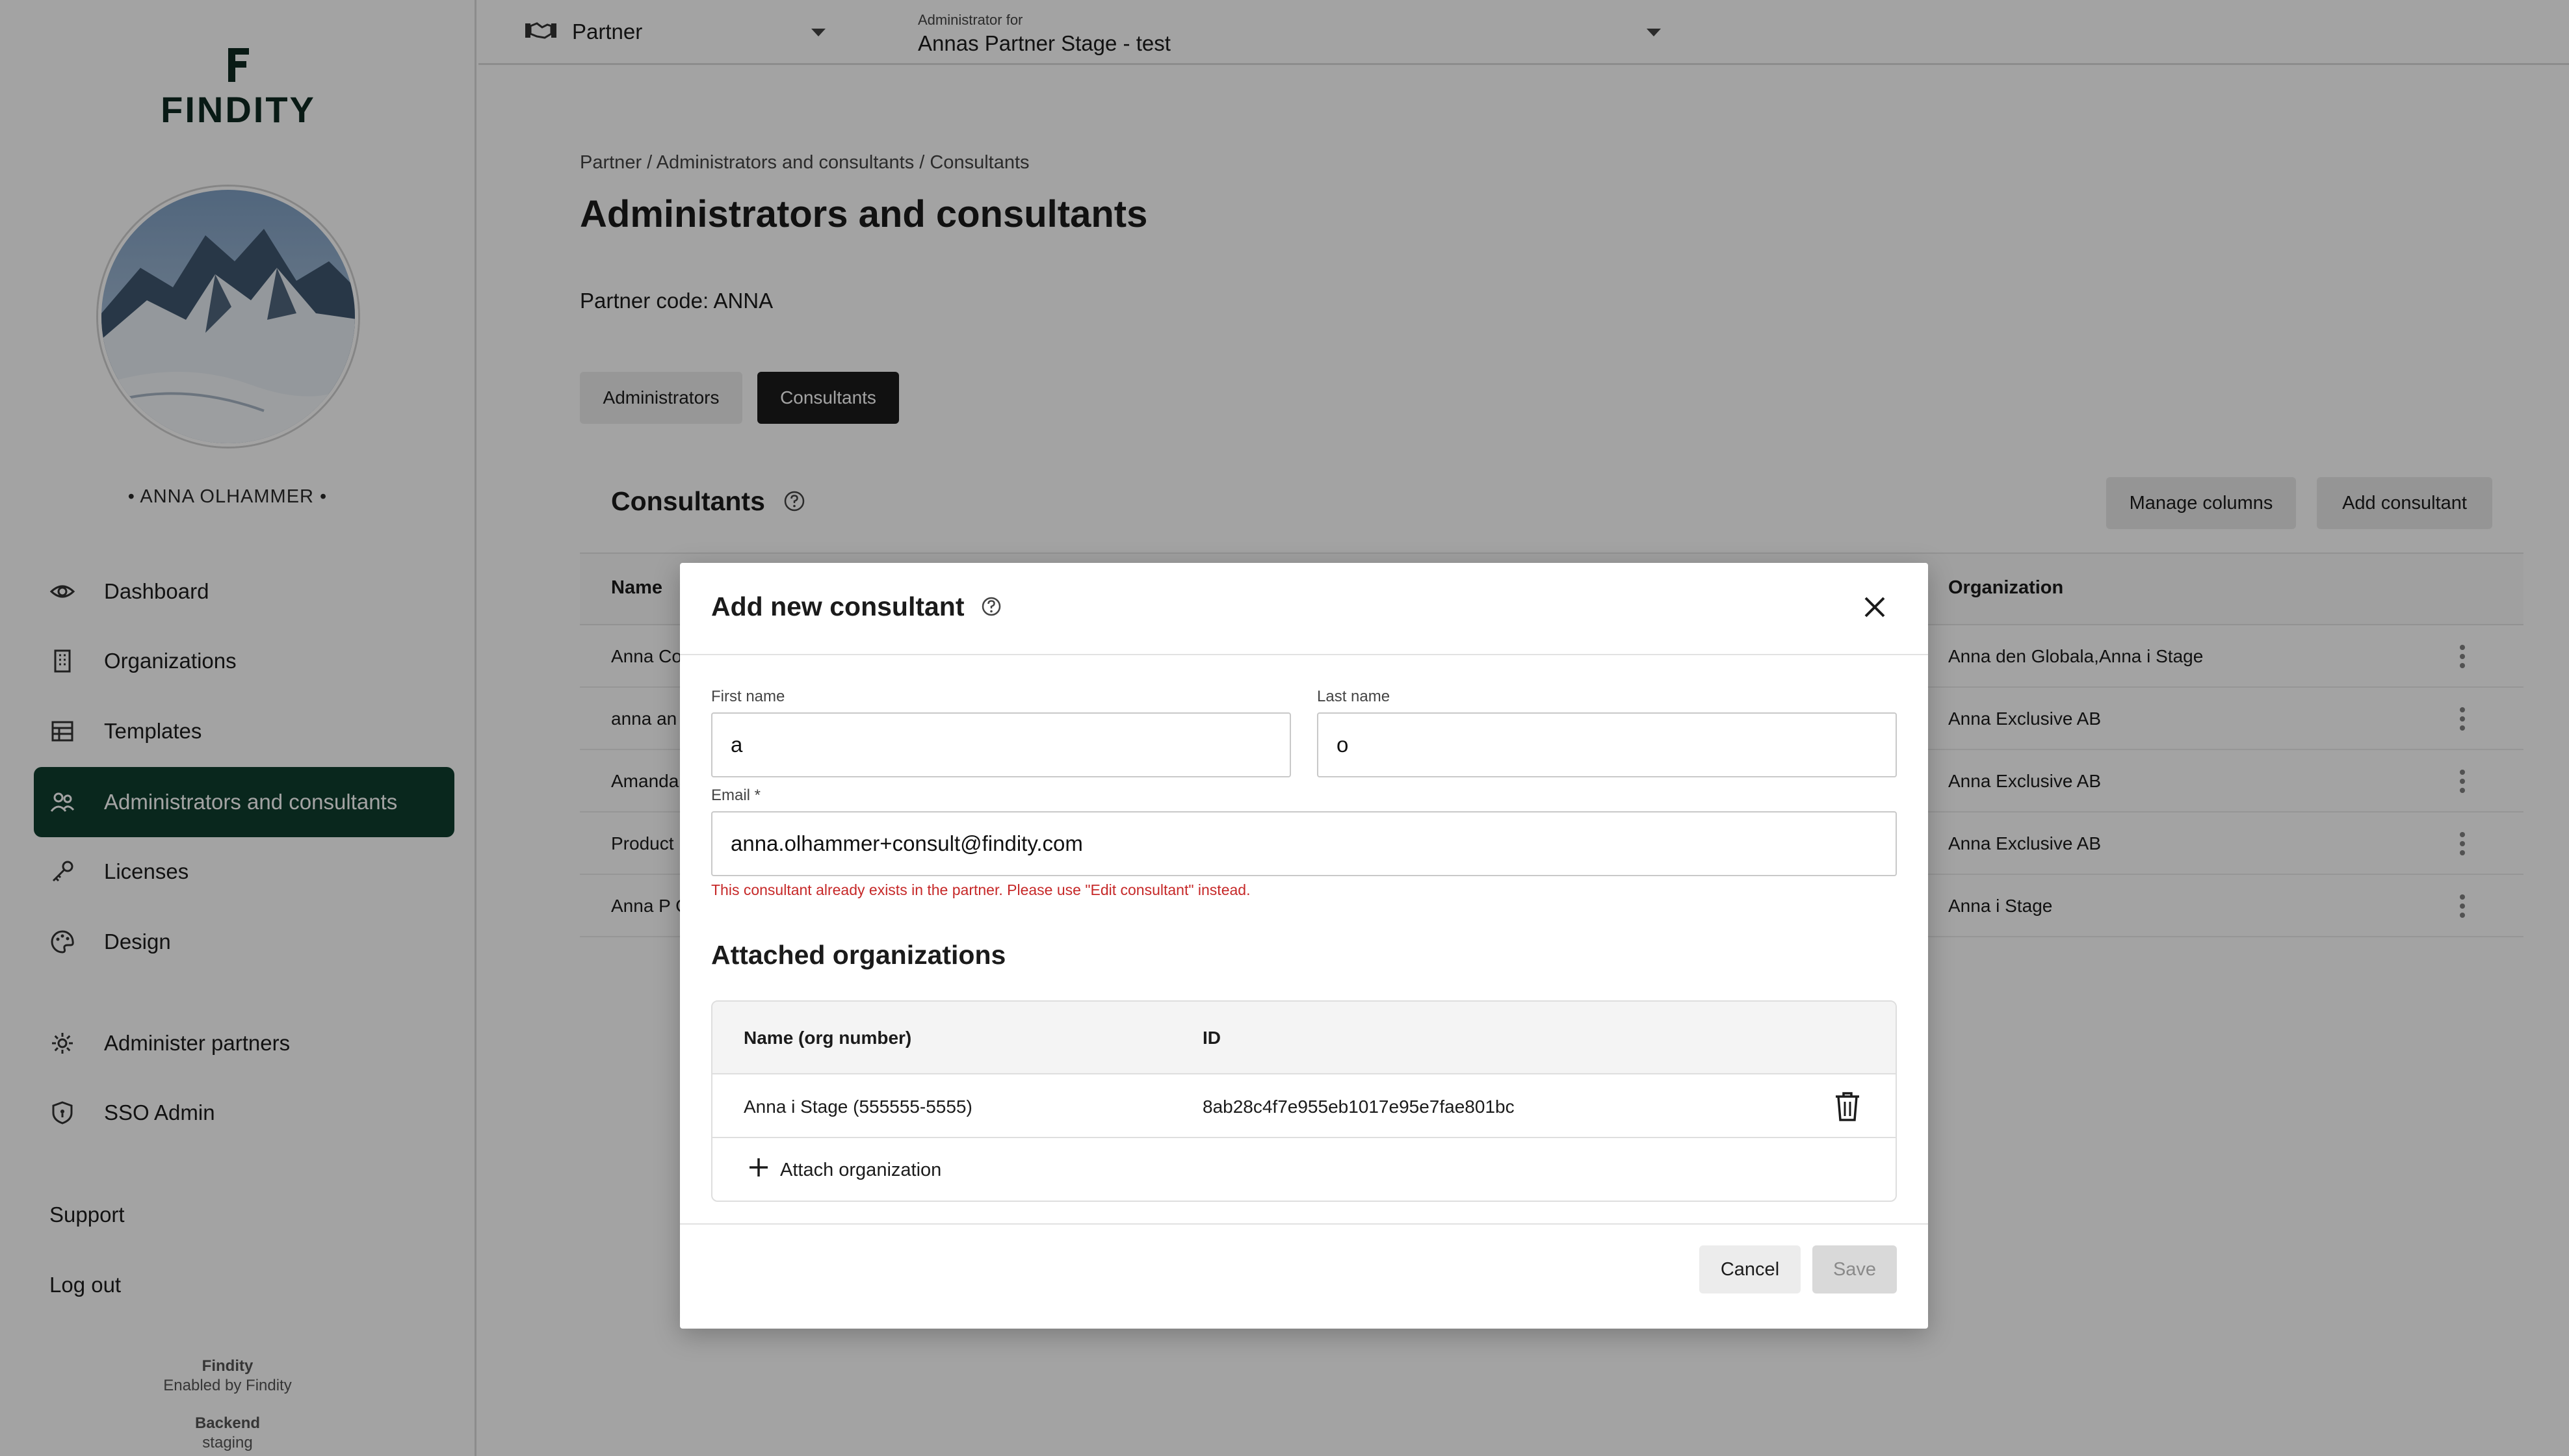 The image size is (2569, 1456). I want to click on trash-icon, so click(1847, 1108).